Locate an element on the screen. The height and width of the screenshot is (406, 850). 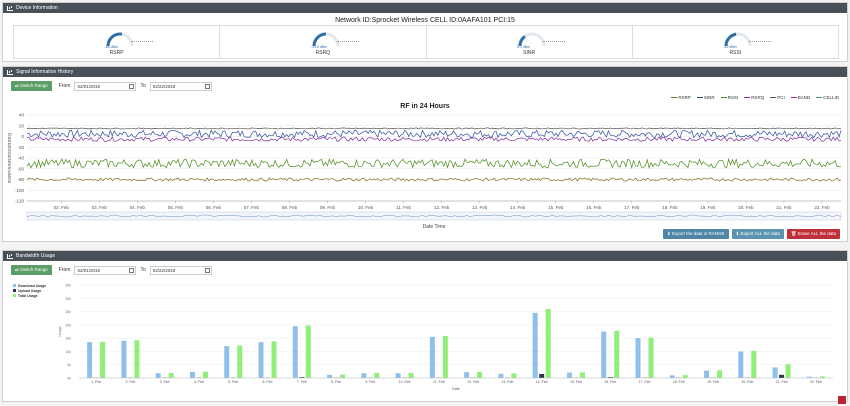
range-navigator is located at coordinates (434, 216).